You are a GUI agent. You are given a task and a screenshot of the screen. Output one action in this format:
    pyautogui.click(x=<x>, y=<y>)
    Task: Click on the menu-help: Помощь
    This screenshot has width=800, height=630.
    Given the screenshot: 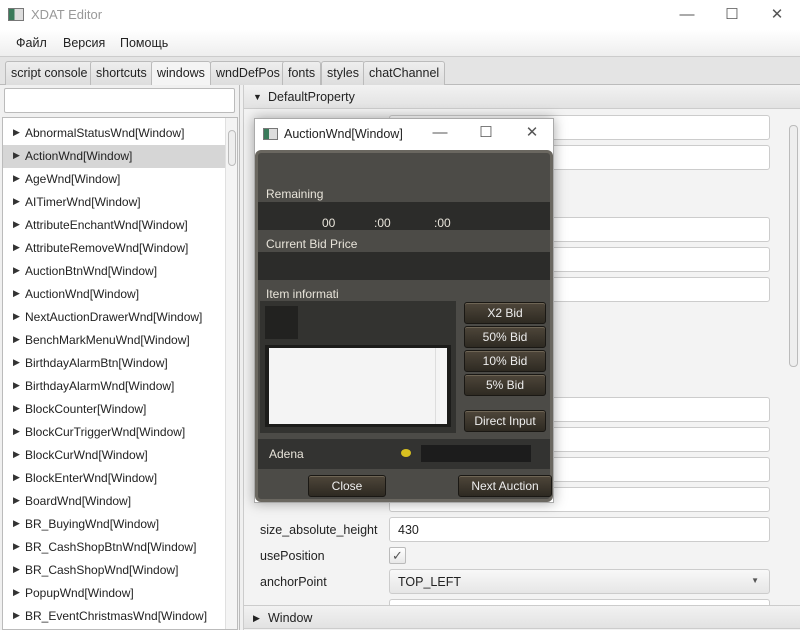 What is the action you would take?
    pyautogui.click(x=144, y=43)
    